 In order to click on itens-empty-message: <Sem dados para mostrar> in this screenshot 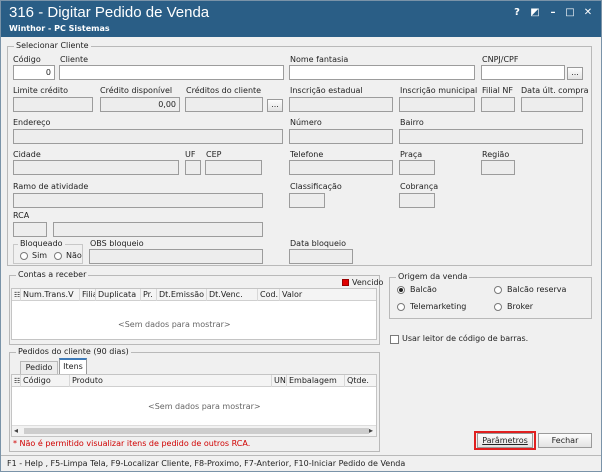, I will do `click(204, 406)`.